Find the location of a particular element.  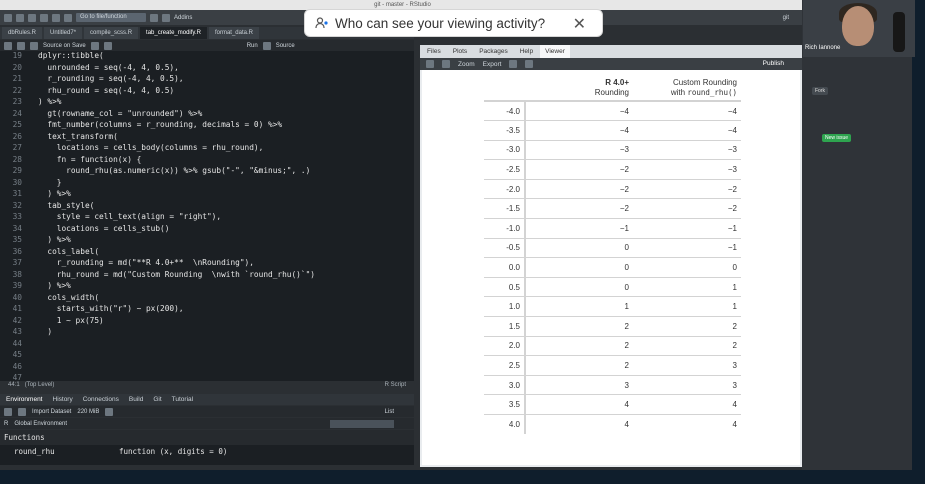

code-line: 33 style = cell_text(align = "right"), is located at coordinates (207, 218).